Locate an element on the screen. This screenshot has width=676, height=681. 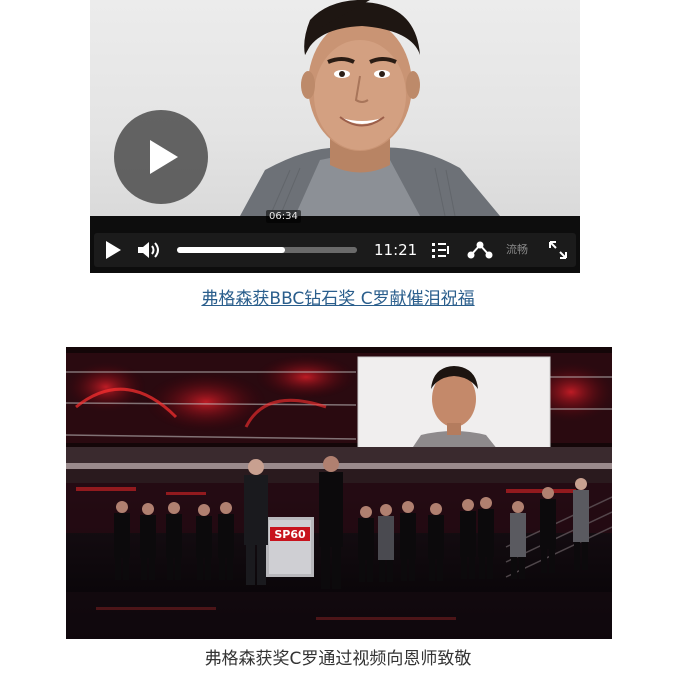
share-icon is located at coordinates (480, 250).